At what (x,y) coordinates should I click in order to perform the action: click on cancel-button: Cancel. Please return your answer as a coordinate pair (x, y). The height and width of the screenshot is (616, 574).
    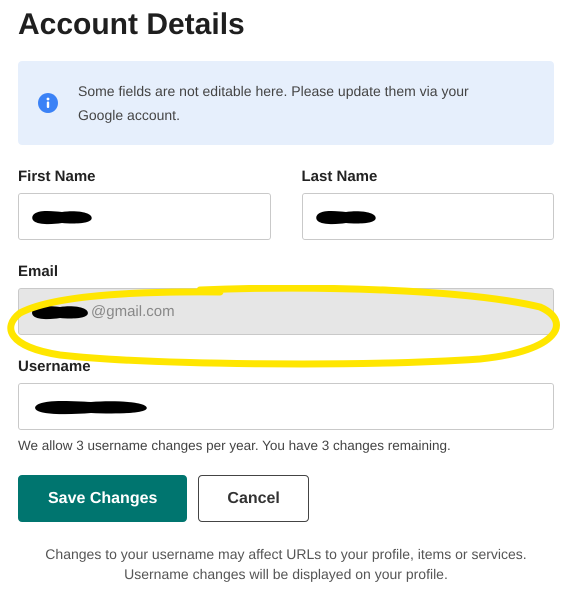
    Looking at the image, I should click on (253, 498).